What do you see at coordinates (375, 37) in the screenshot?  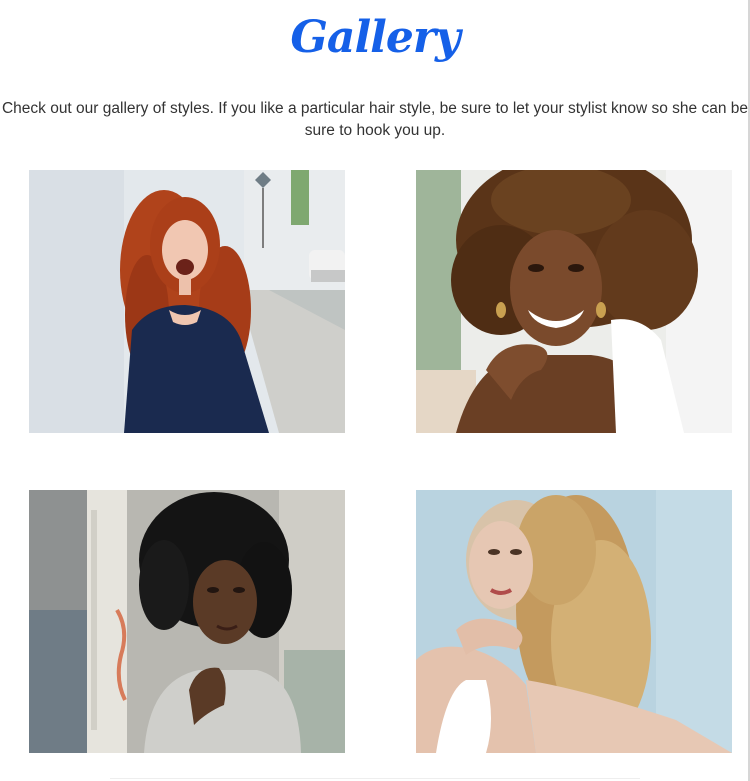 I see `page-title: Gallery` at bounding box center [375, 37].